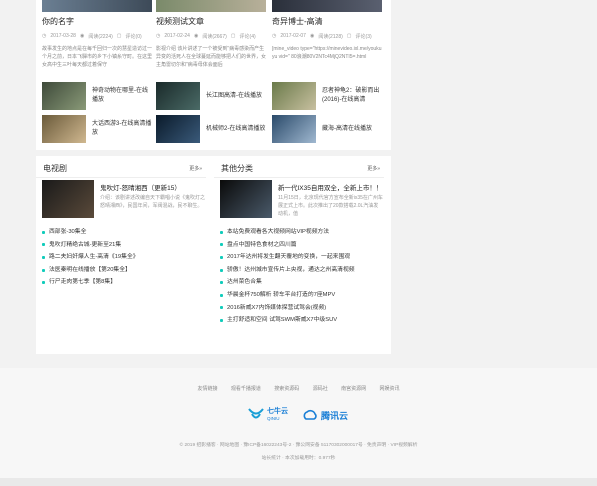  Describe the element at coordinates (140, 187) in the screenshot. I see `lead-title: 鬼吹灯-怒晴湘西（更新15）` at that location.